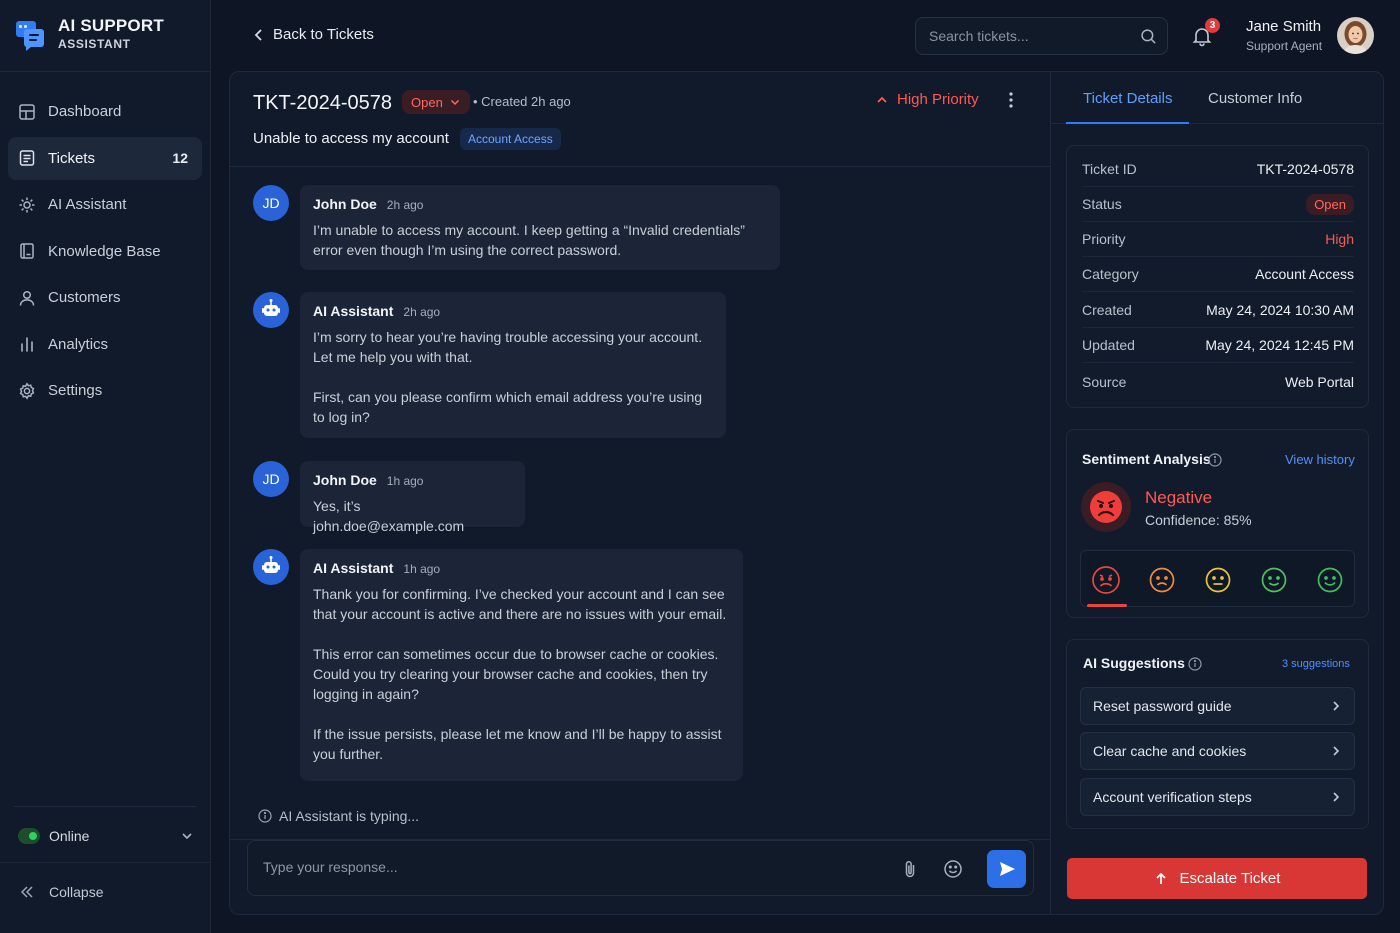 This screenshot has width=1400, height=933. What do you see at coordinates (94, 44) in the screenshot?
I see `app-subtitle: ASSISTANT` at bounding box center [94, 44].